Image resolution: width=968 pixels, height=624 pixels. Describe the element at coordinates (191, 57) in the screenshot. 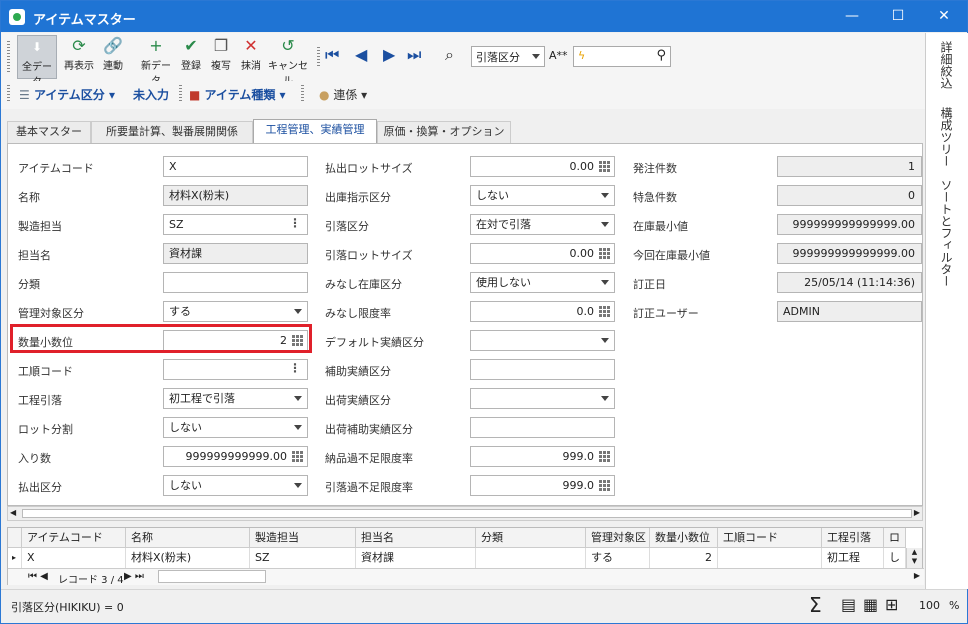

I see `toolbar-button-4: ✔ 登録` at that location.